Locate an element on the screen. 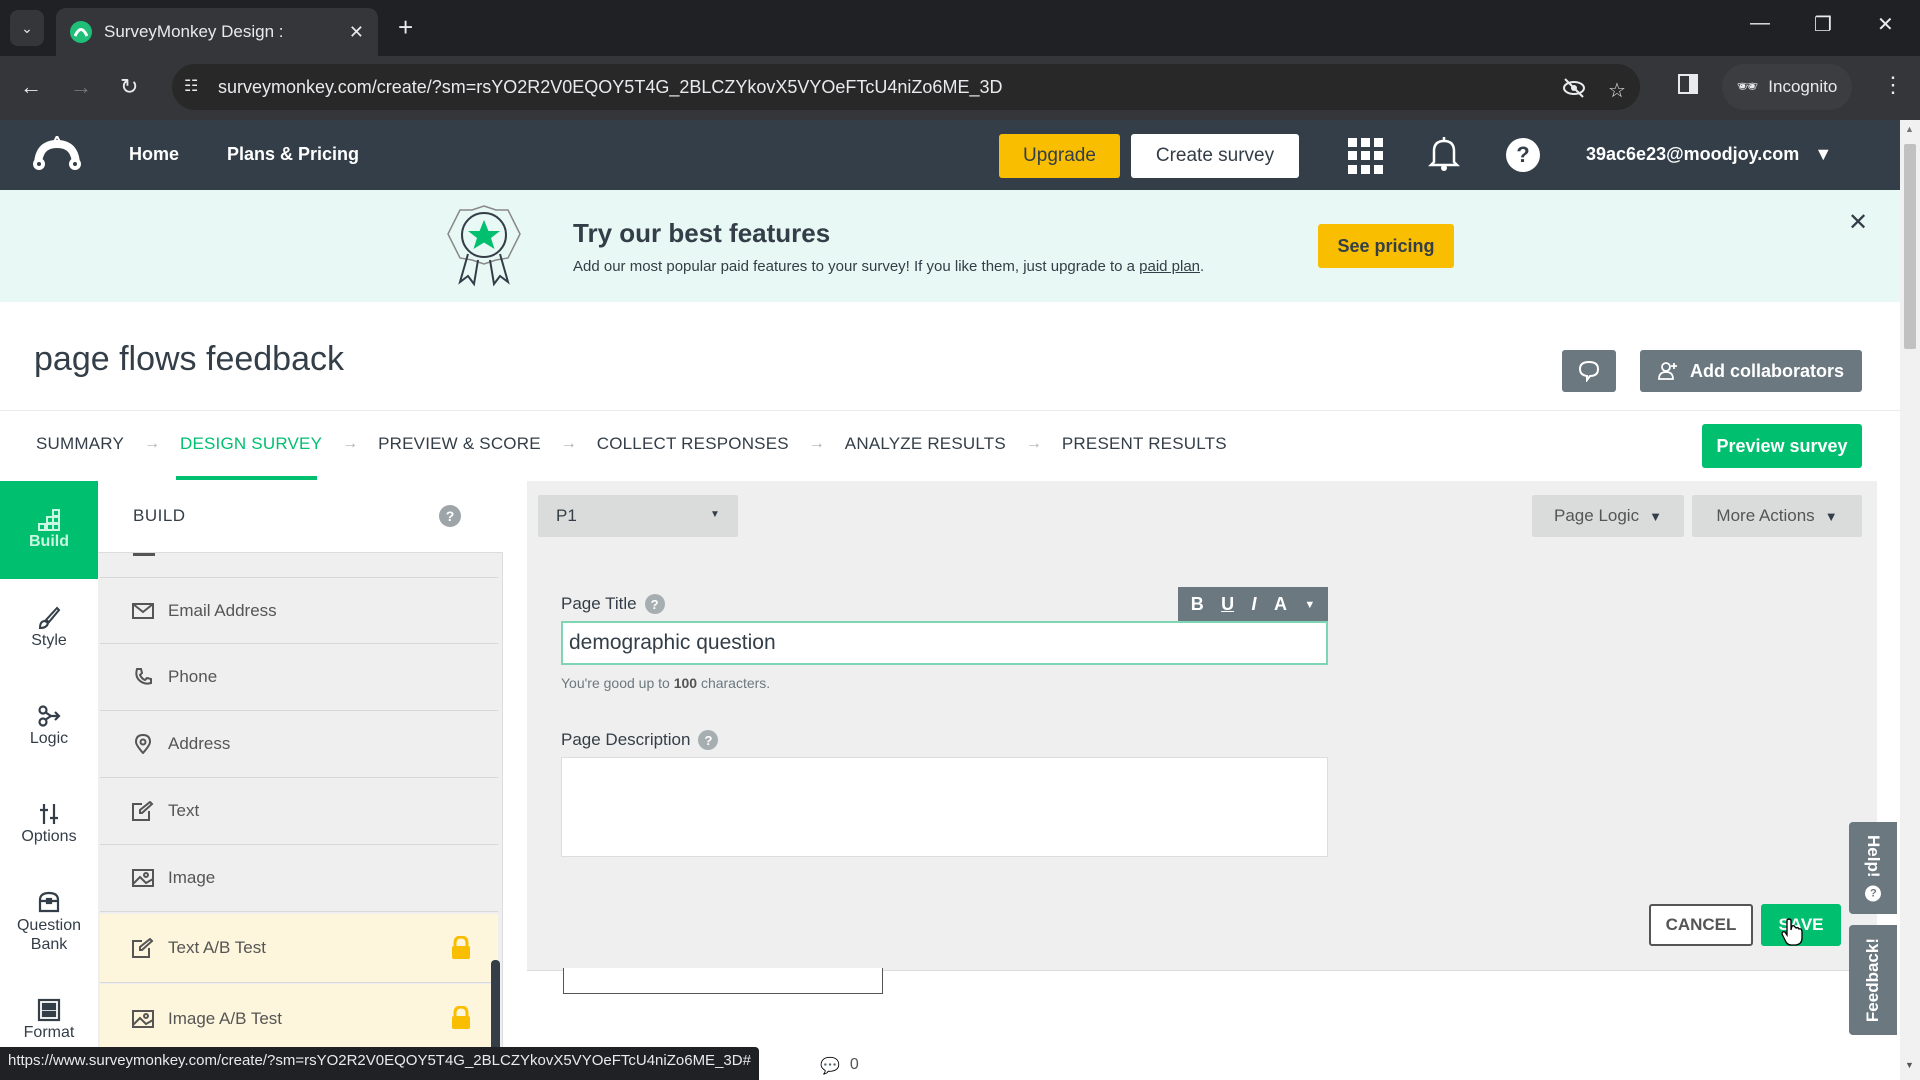 Image resolution: width=1920 pixels, height=1080 pixels. browser-tab-bar: ⌄ SurveyMonkey Design : ✕ + — ❐ ✕ is located at coordinates (960, 28).